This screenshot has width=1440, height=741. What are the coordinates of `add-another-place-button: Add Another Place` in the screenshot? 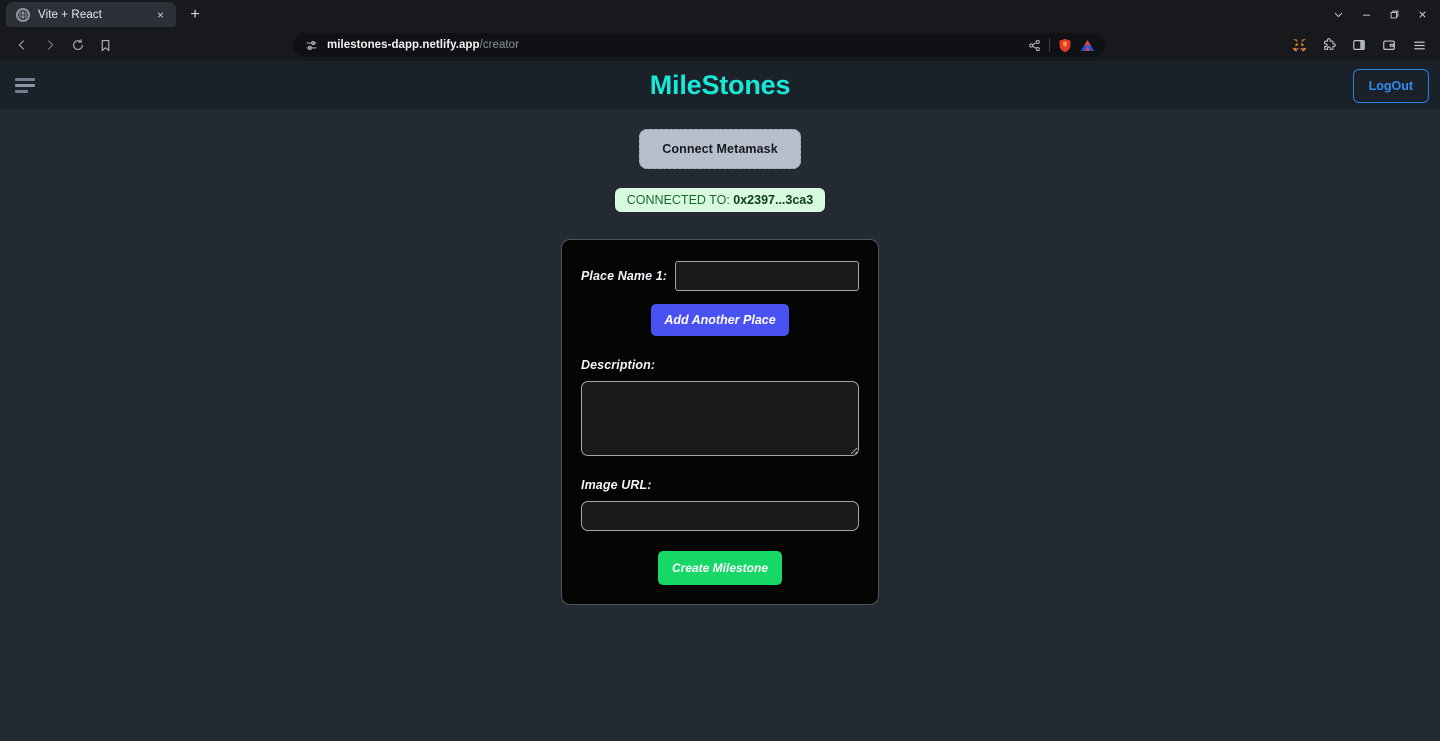 It's located at (720, 320).